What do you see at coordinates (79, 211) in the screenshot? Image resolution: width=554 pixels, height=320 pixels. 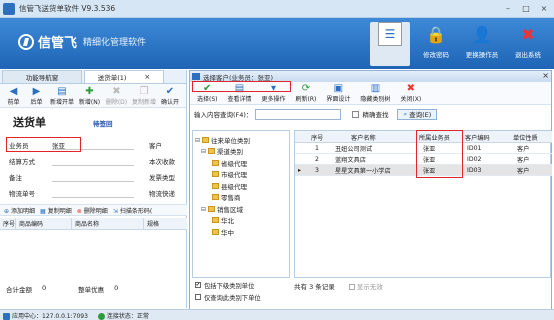 I see `delete-icon: ⊗` at bounding box center [79, 211].